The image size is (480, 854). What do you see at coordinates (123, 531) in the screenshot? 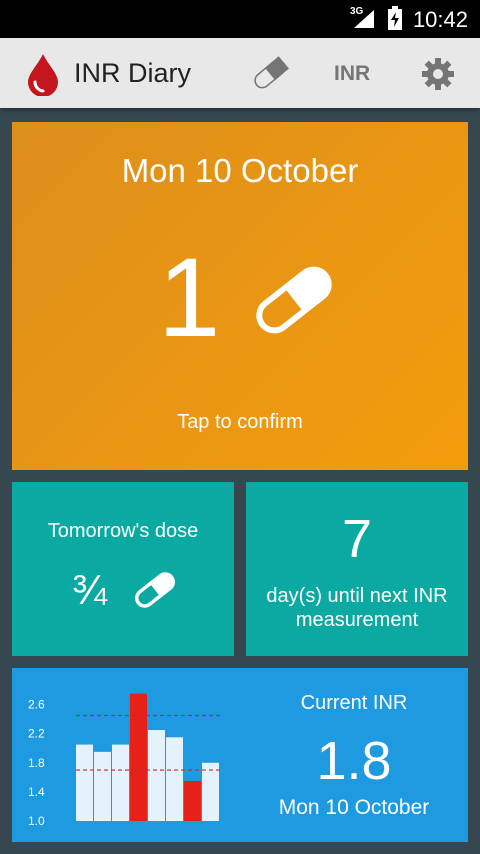
I see `tomorrow-label: Tomorrow's dose` at bounding box center [123, 531].